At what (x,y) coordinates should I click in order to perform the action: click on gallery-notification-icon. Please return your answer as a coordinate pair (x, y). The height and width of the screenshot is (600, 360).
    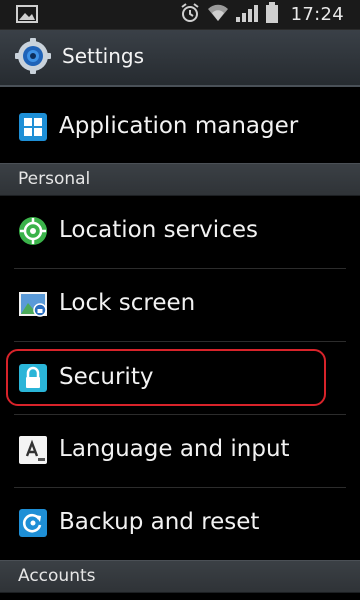
    Looking at the image, I should click on (27, 16).